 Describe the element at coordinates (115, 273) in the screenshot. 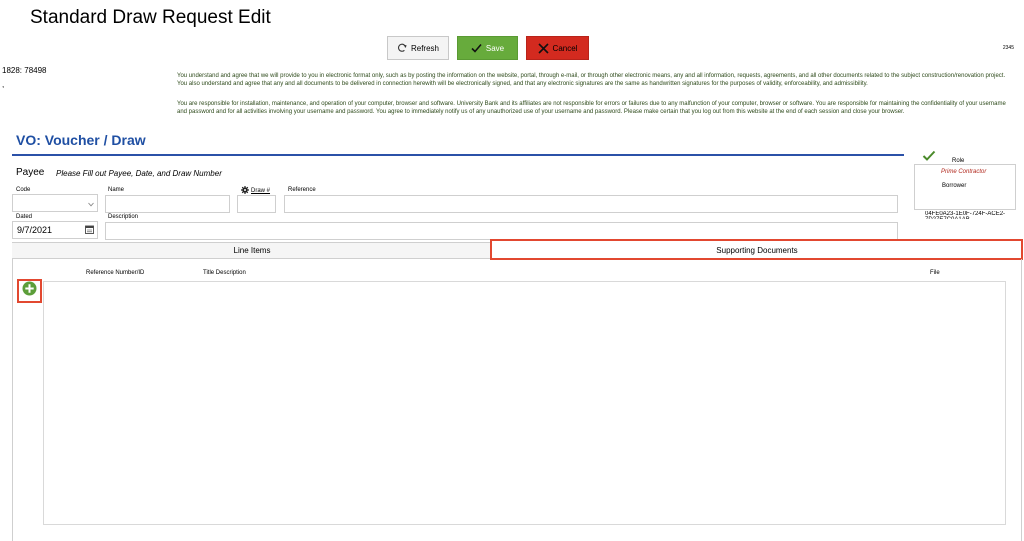

I see `column-header-reference: Reference Number/ID` at that location.